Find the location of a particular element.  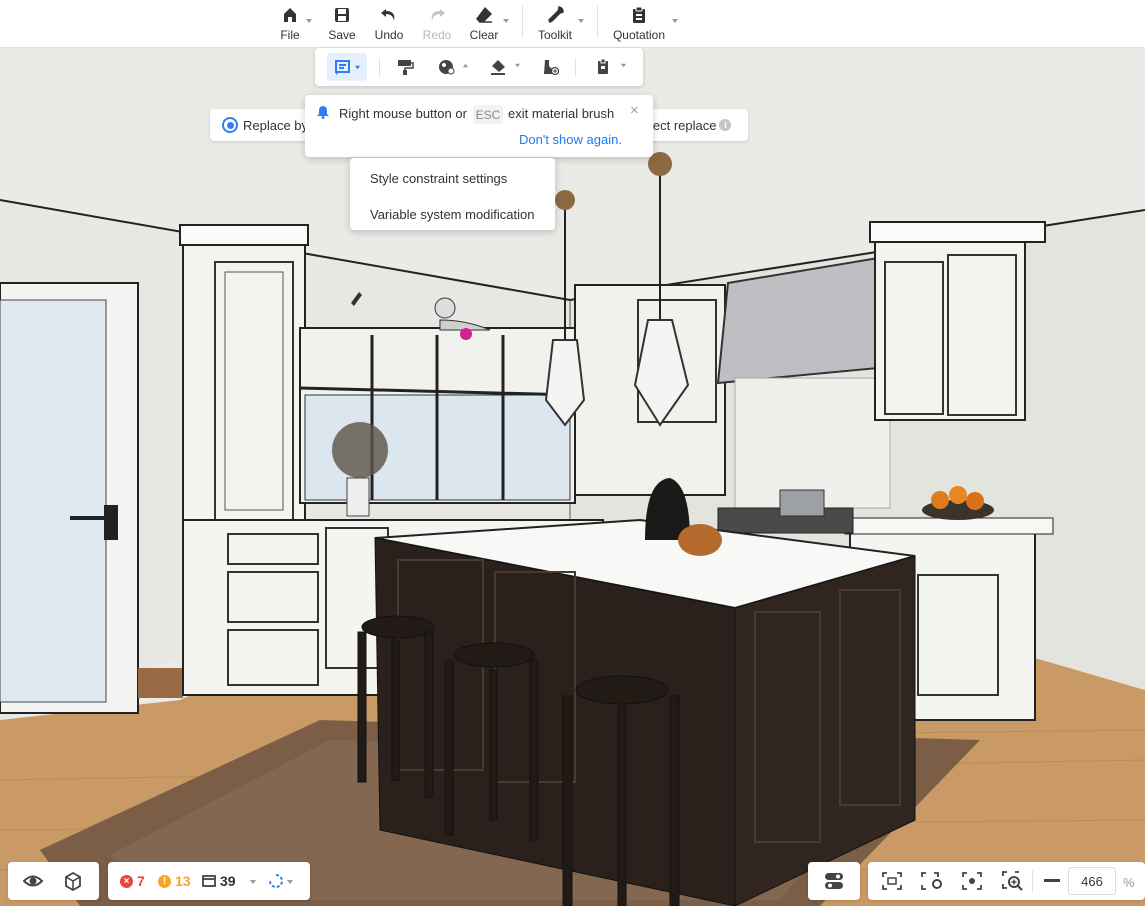

object-count: 39 is located at coordinates (219, 881).